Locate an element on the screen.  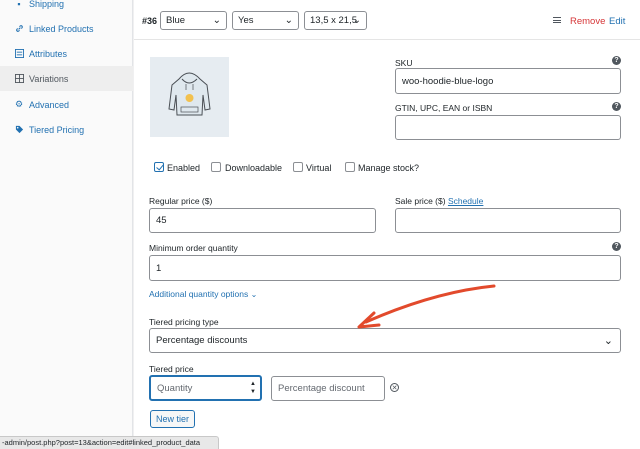
grid-icon is located at coordinates (19, 79).